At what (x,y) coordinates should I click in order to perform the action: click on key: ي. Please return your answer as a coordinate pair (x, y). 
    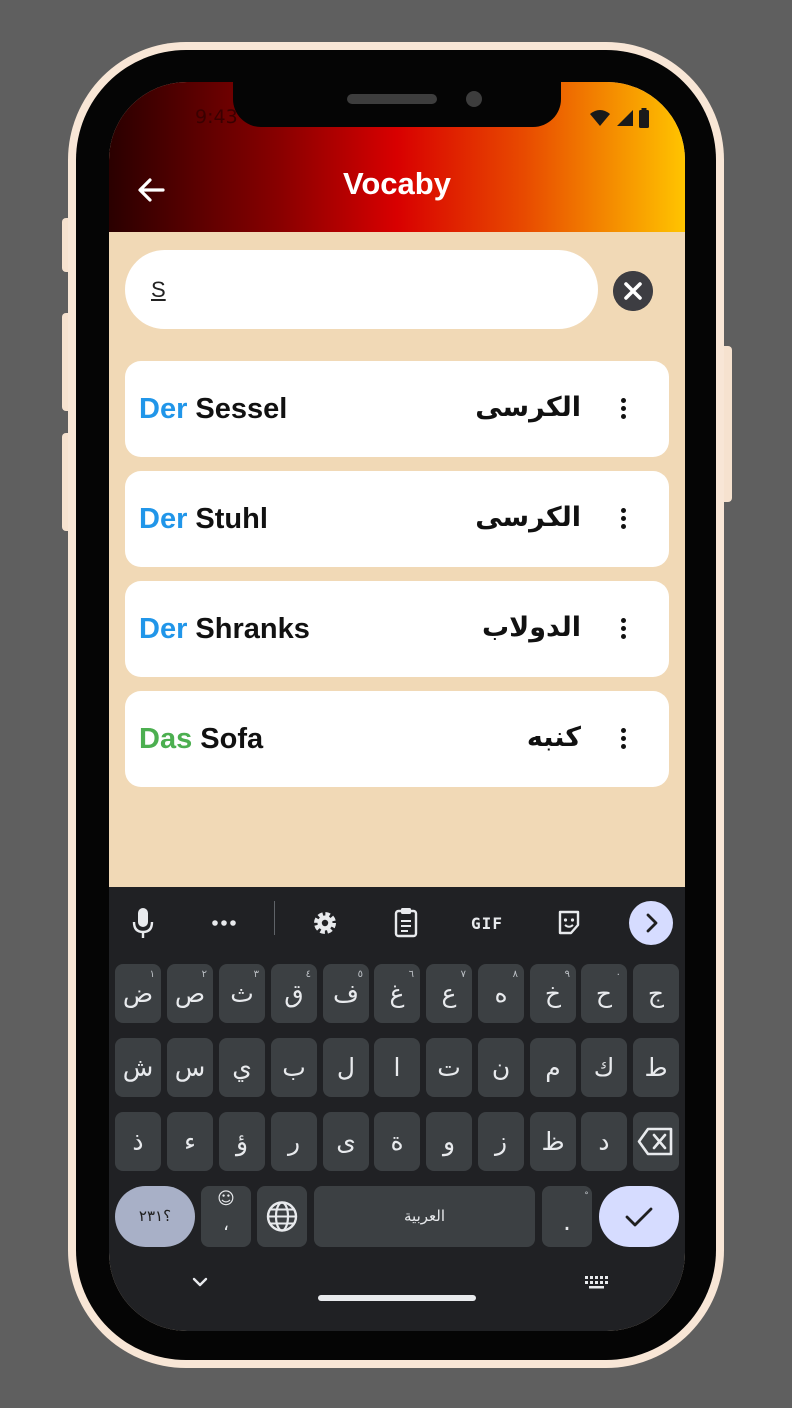
    Looking at the image, I should click on (242, 1067).